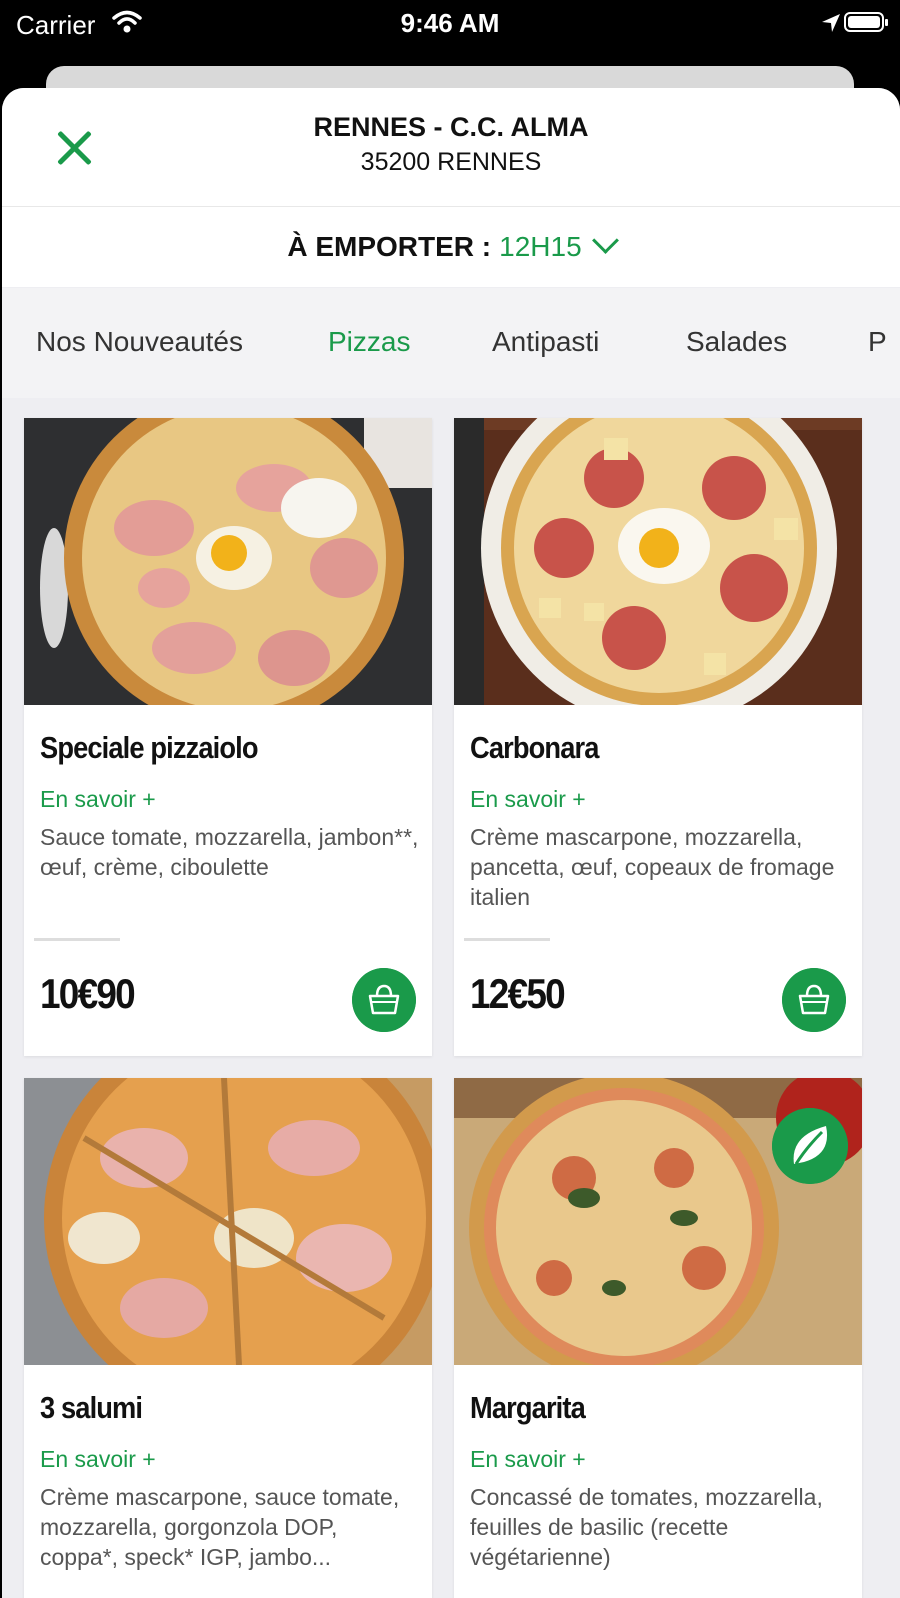 This screenshot has height=1598, width=900. Describe the element at coordinates (534, 747) in the screenshot. I see `product-name: Carbonara` at that location.